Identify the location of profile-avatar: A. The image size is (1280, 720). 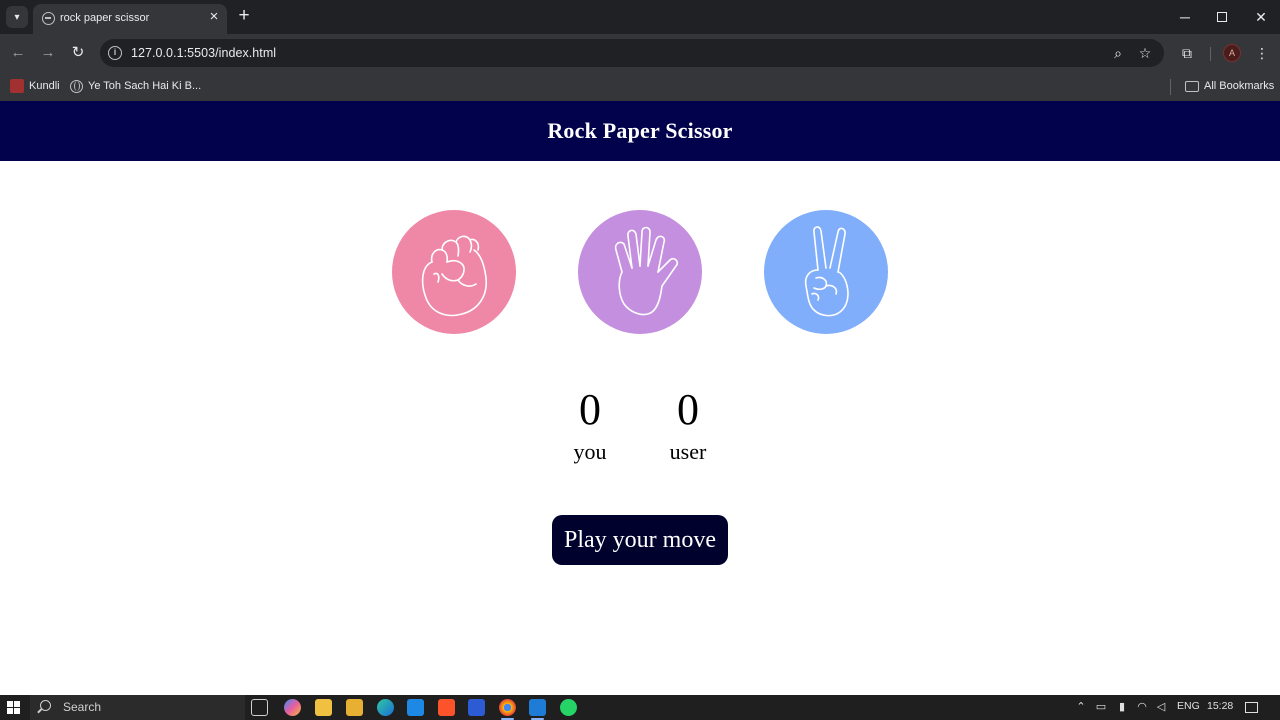
(1232, 53).